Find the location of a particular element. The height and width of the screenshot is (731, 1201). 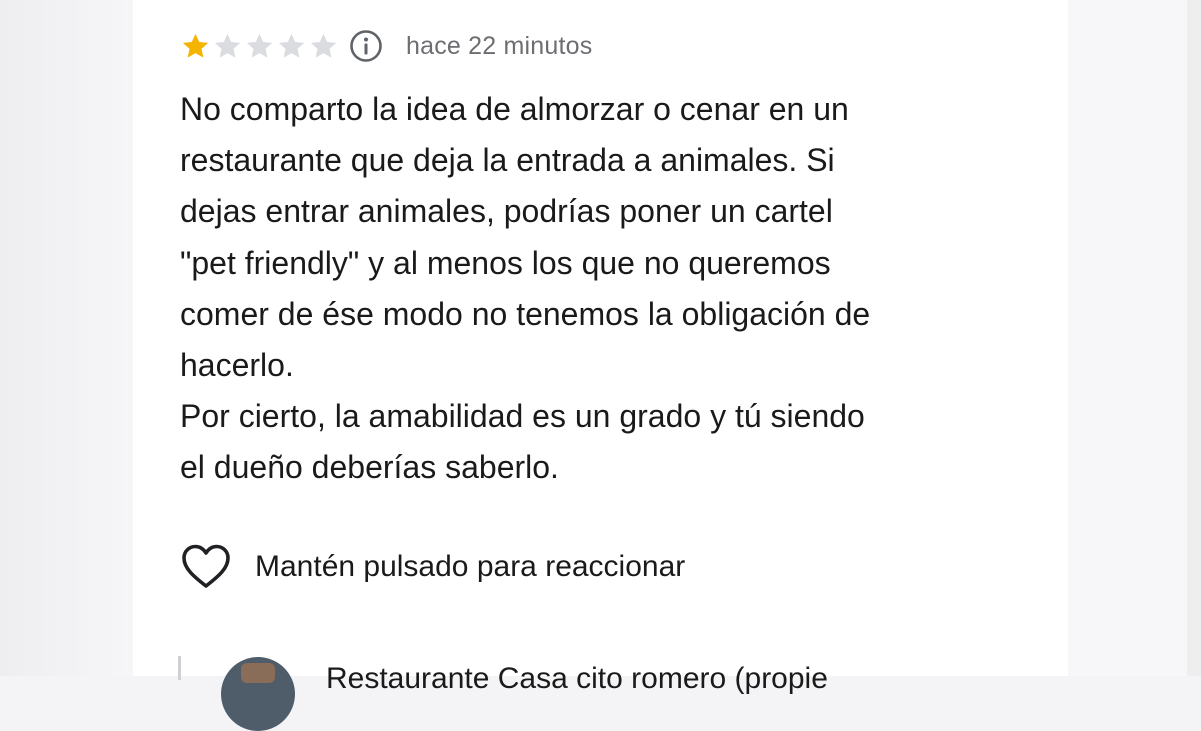

right-edge-strip is located at coordinates (1194, 338).